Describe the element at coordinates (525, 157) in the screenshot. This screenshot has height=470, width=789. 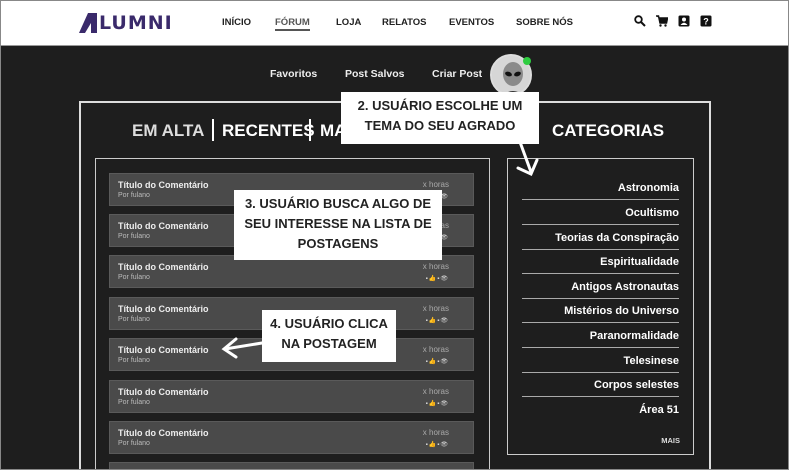
I see `arrow-step2` at that location.